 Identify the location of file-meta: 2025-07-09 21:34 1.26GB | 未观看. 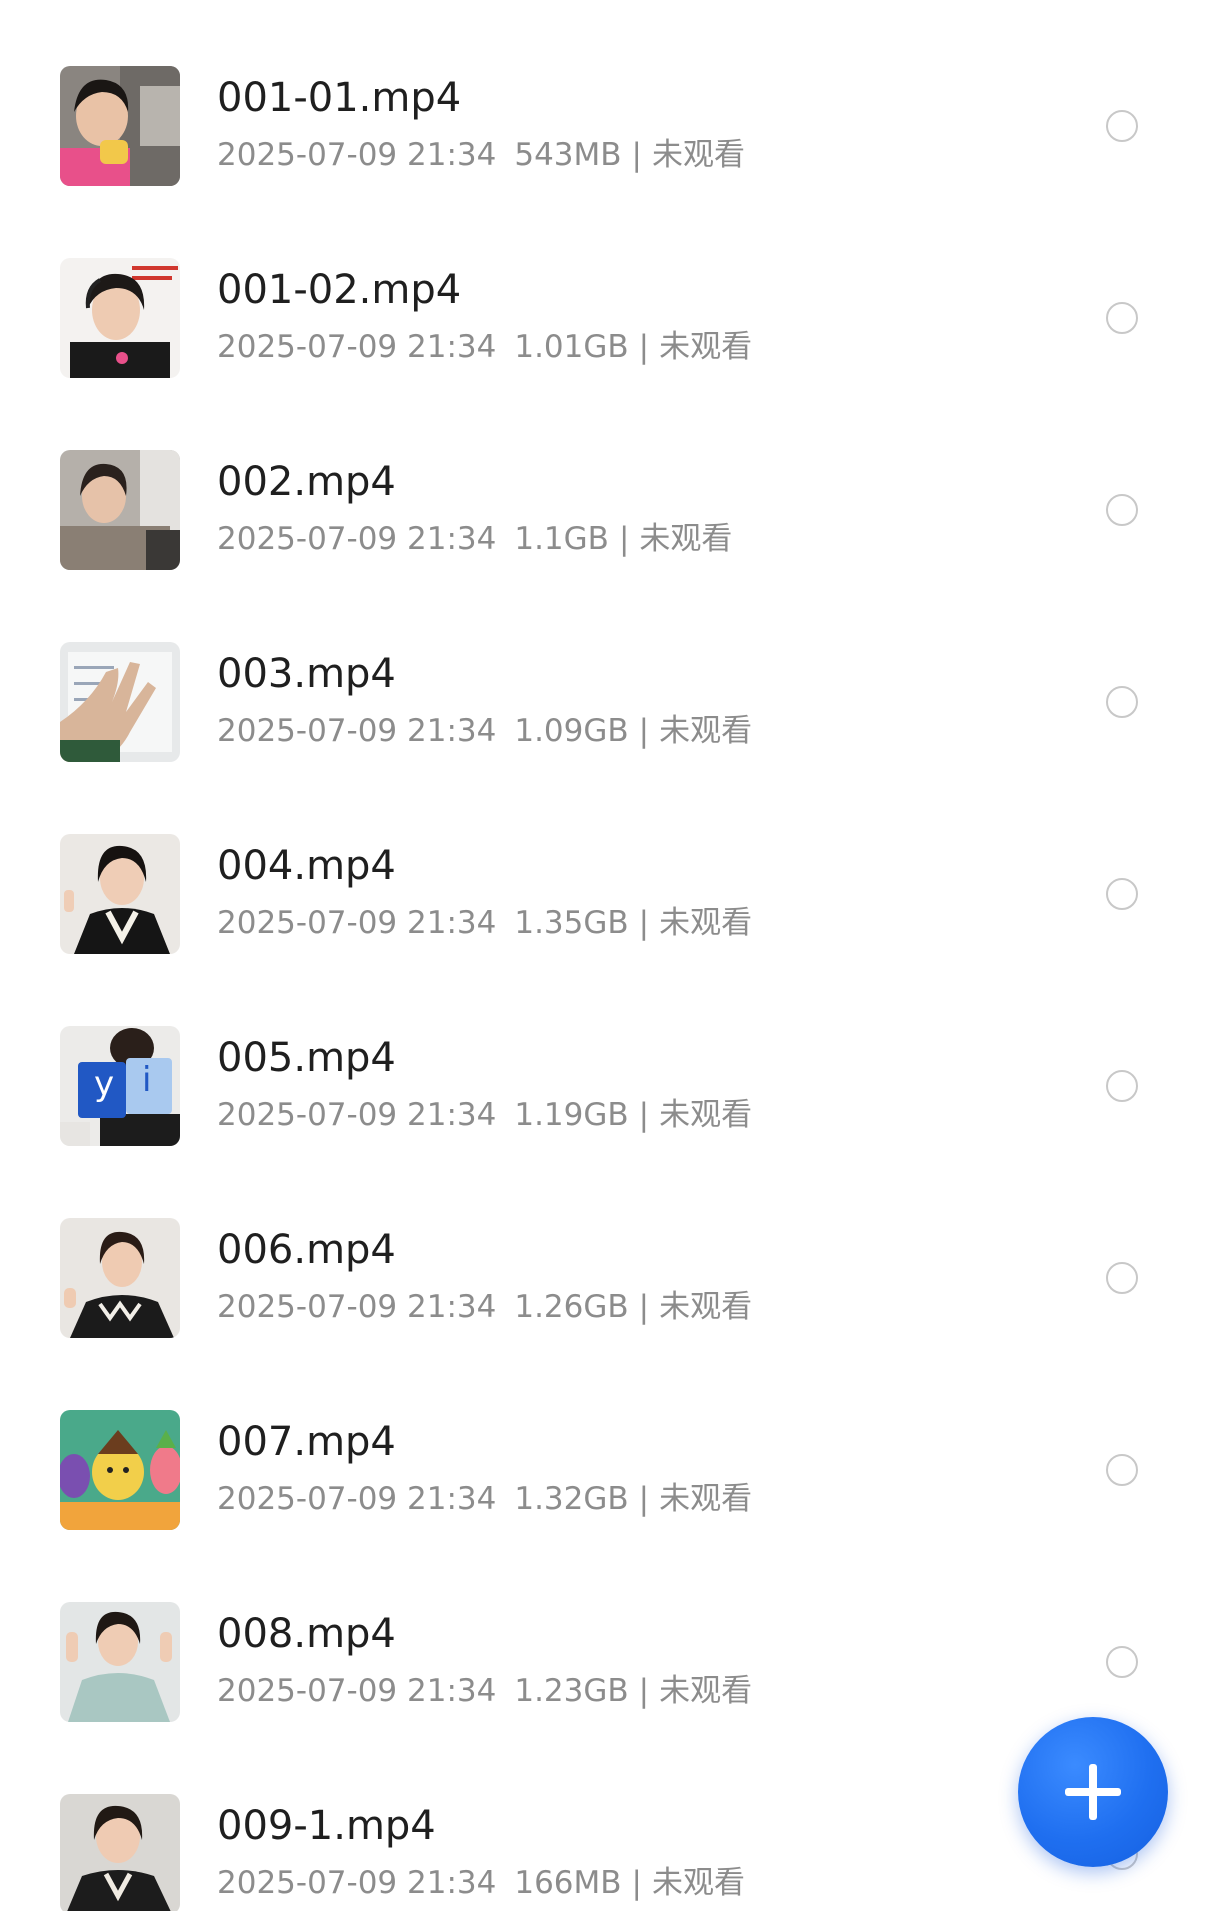
(485, 1307).